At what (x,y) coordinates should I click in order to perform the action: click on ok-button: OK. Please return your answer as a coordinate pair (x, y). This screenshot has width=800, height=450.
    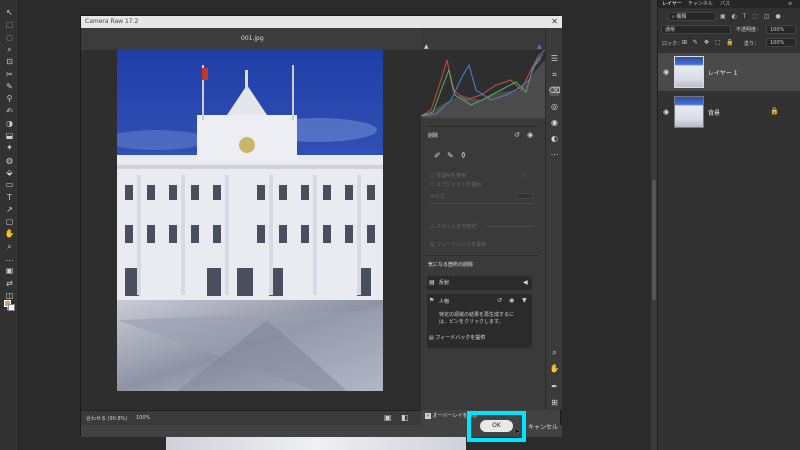
    Looking at the image, I should click on (496, 426).